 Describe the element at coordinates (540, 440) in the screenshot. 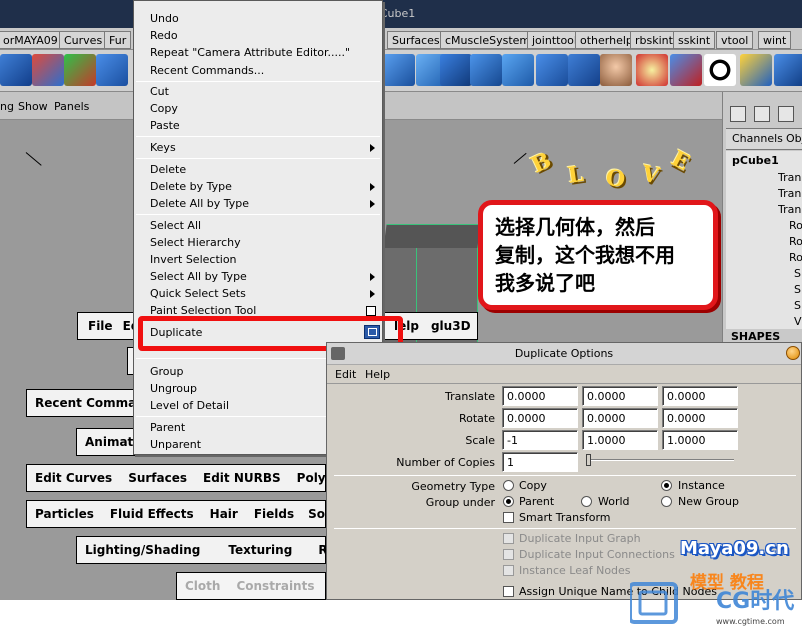

I see `scale-x-field` at that location.